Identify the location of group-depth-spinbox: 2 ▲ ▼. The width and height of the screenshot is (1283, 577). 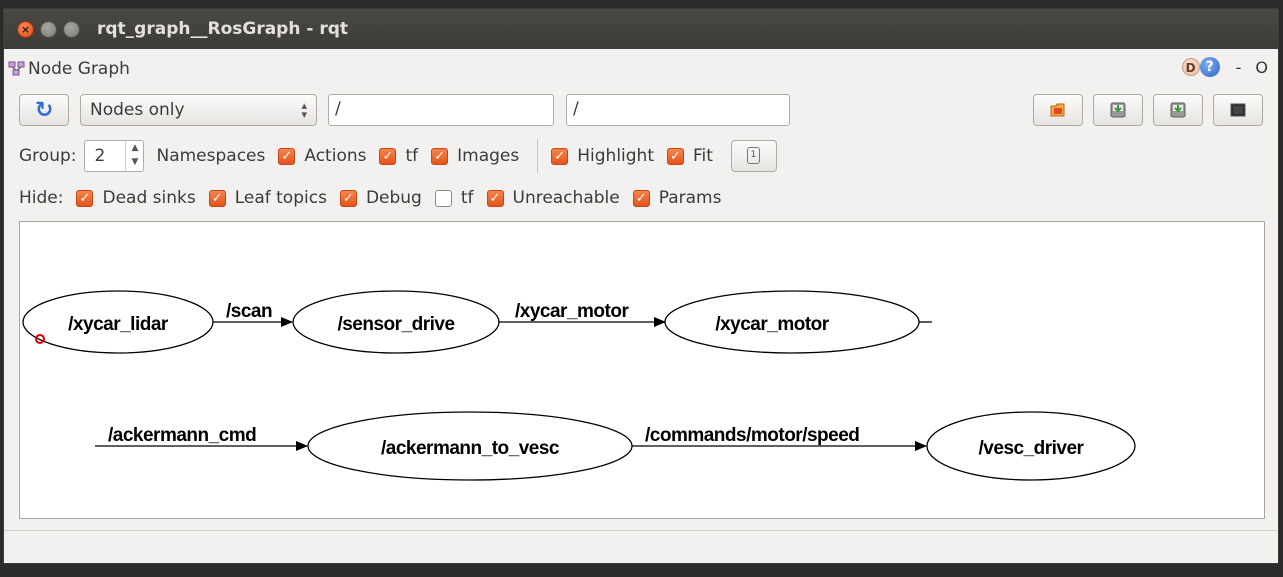
(114, 156).